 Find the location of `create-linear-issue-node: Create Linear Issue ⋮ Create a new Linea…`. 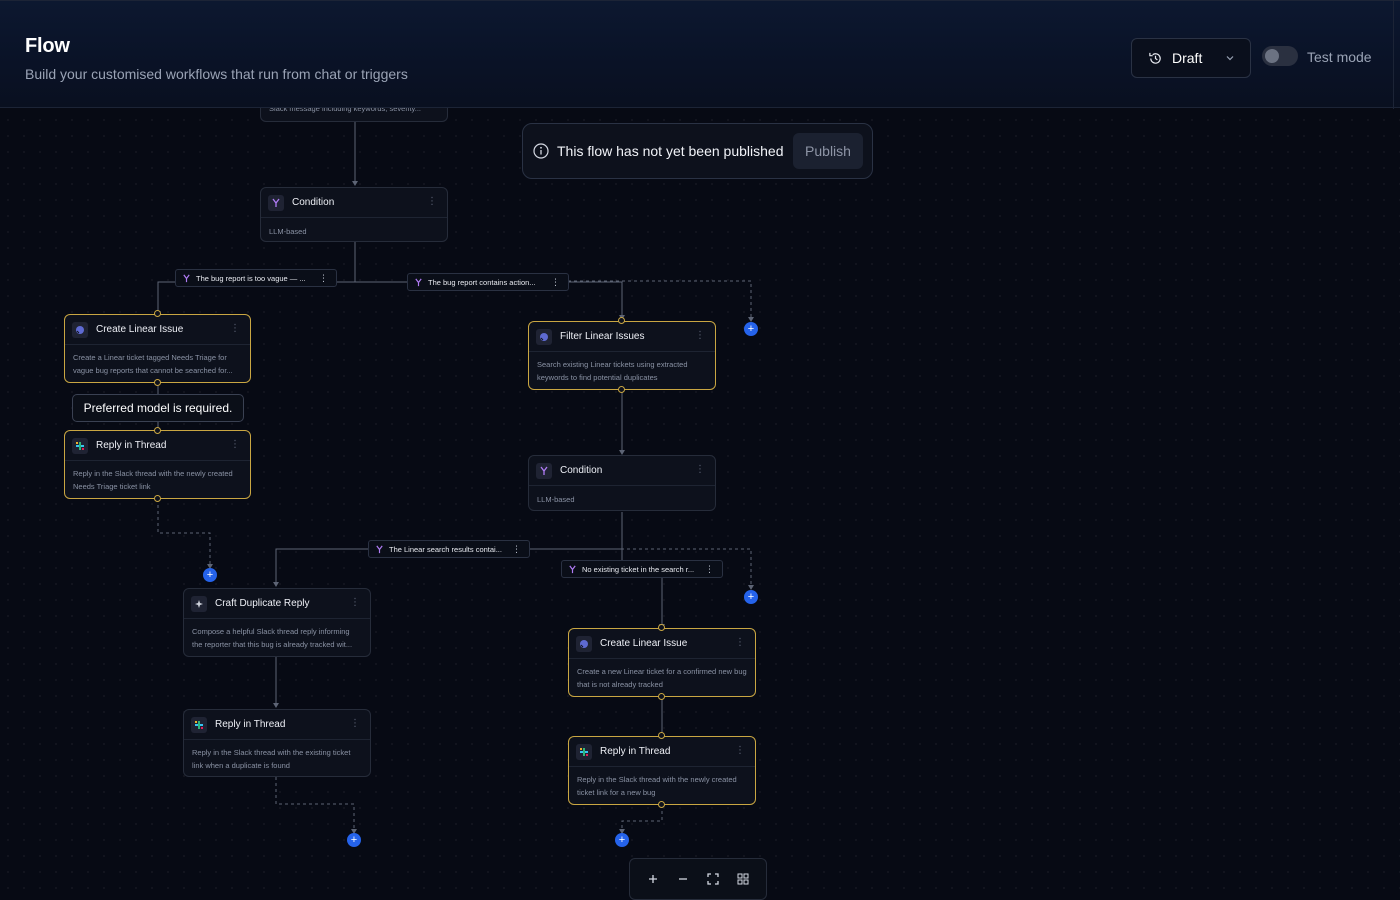

create-linear-issue-node: Create Linear Issue ⋮ Create a new Linea… is located at coordinates (662, 662).